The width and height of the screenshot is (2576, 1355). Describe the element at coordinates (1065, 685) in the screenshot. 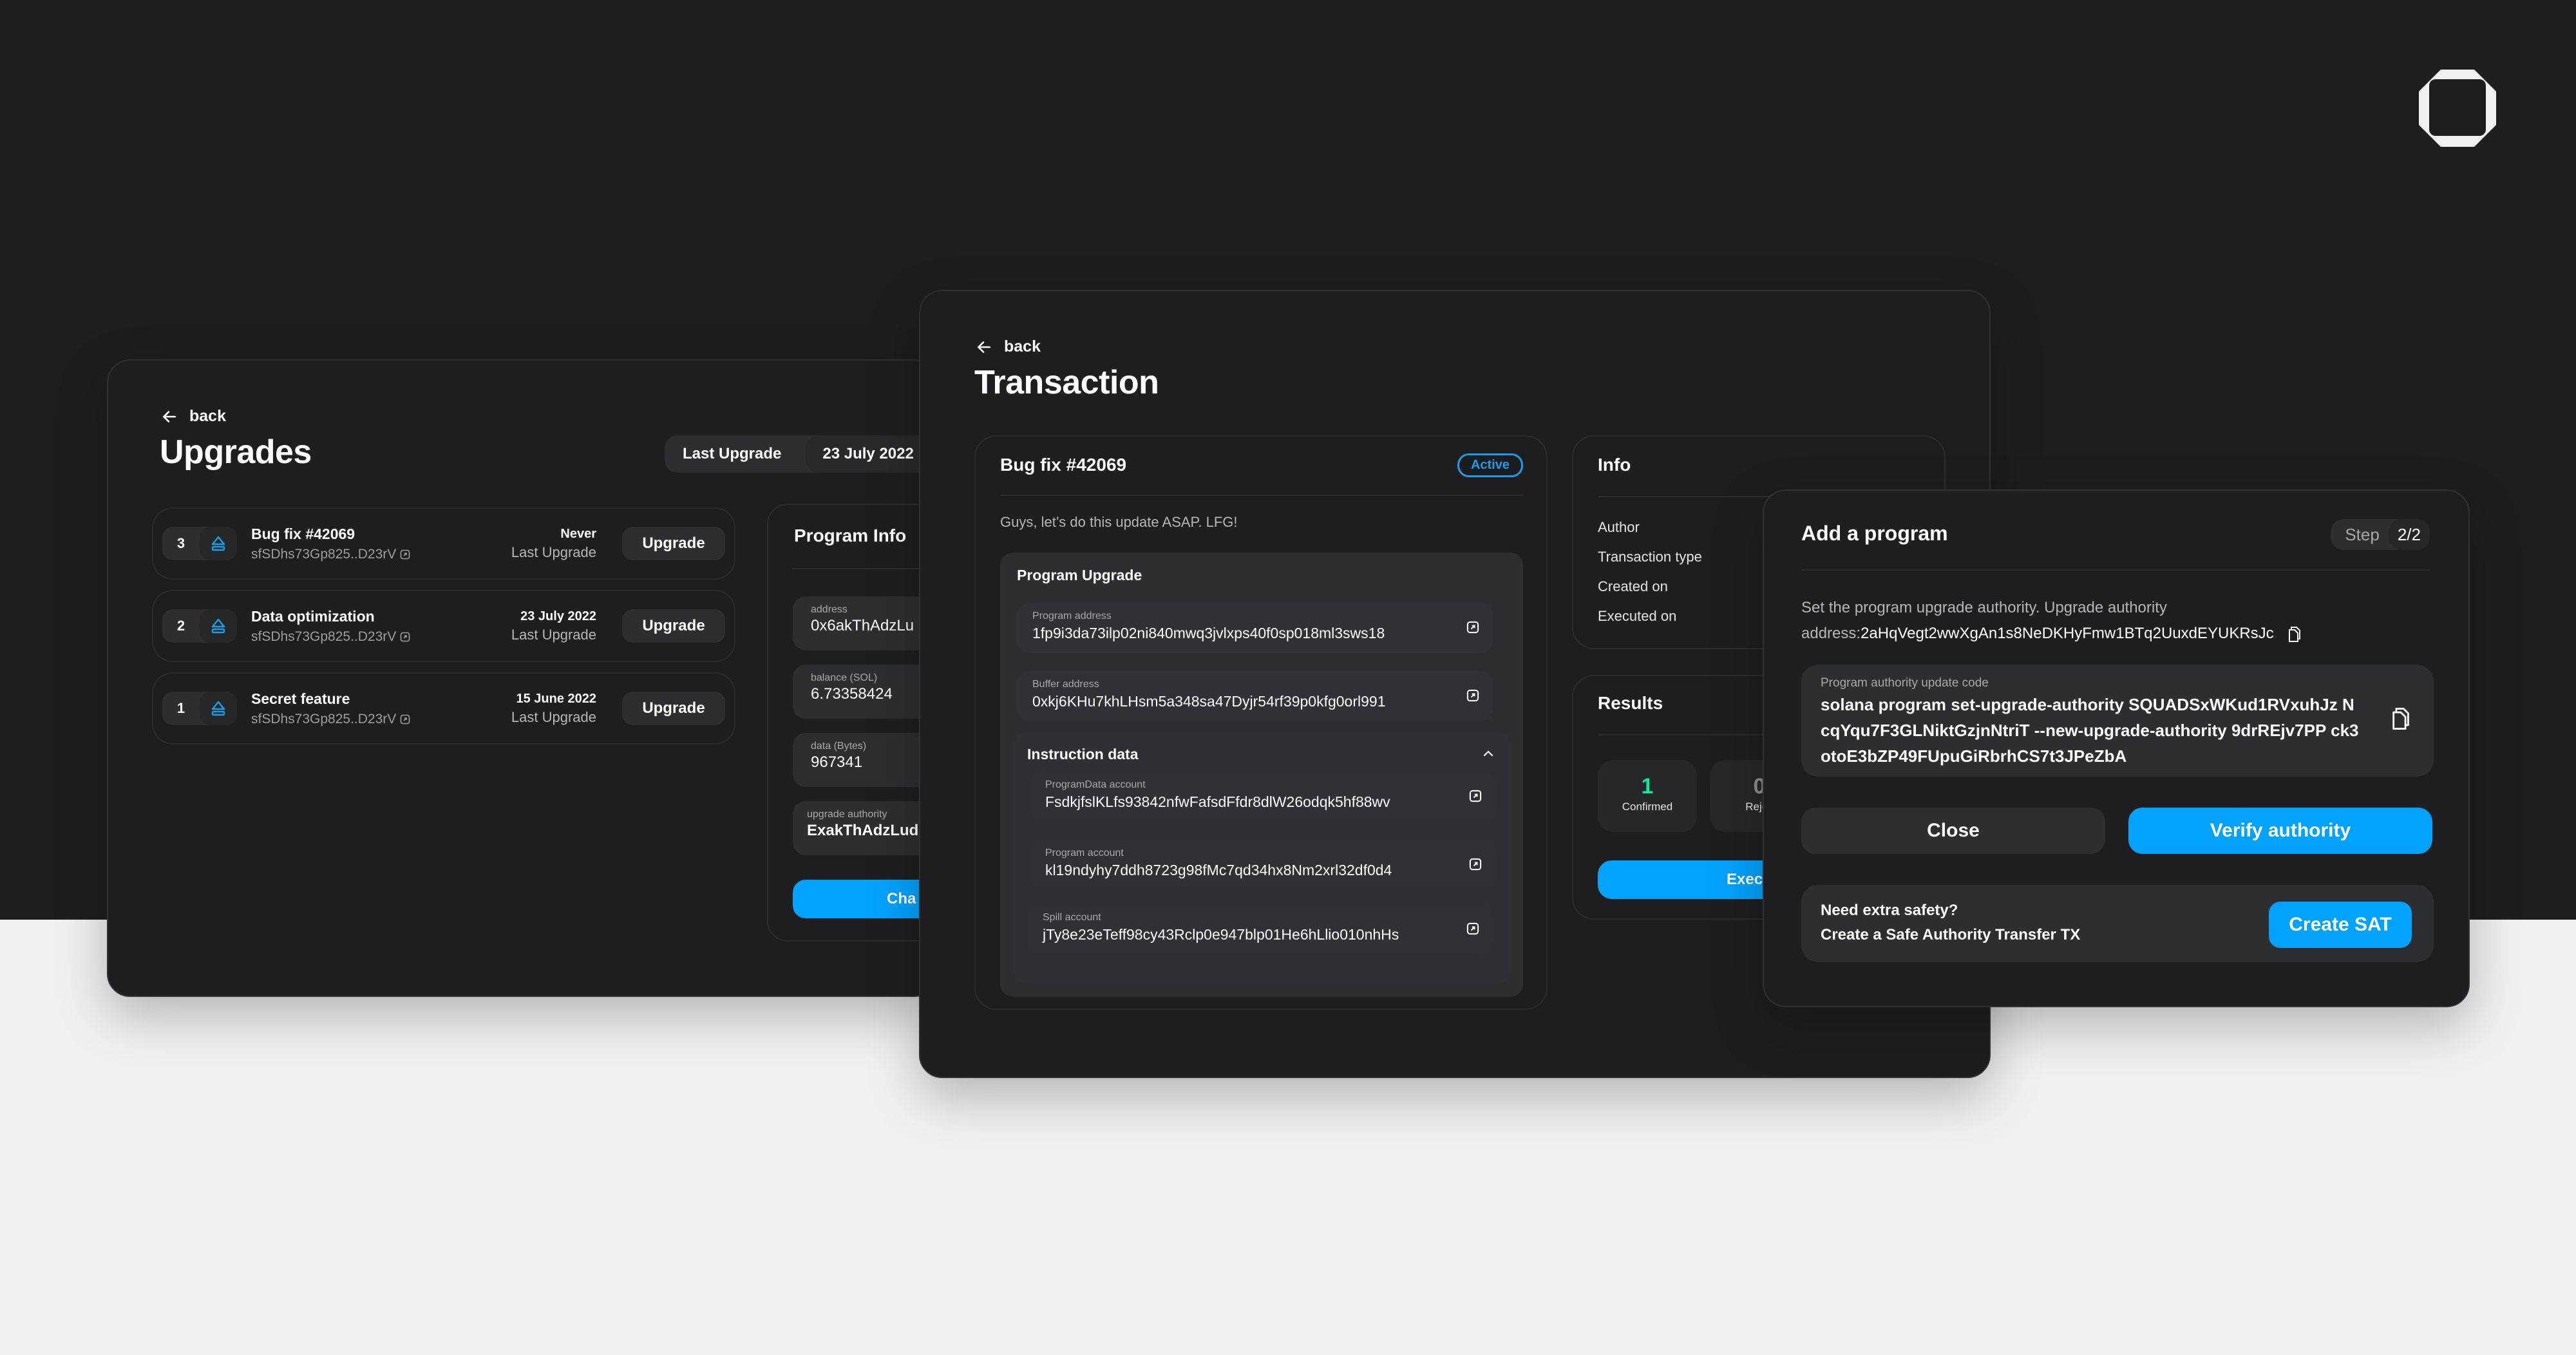

I see `field-label: Buffer address` at that location.